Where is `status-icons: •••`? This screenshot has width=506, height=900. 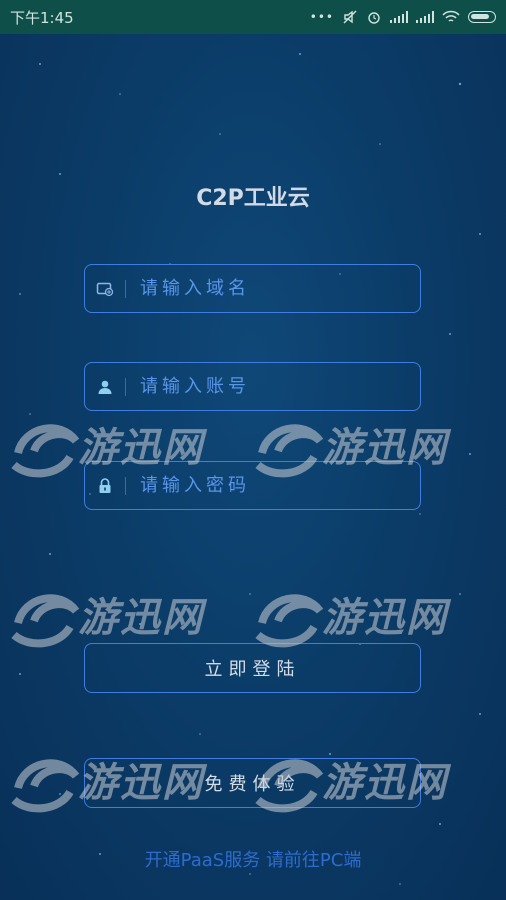
status-icons: ••• is located at coordinates (403, 17).